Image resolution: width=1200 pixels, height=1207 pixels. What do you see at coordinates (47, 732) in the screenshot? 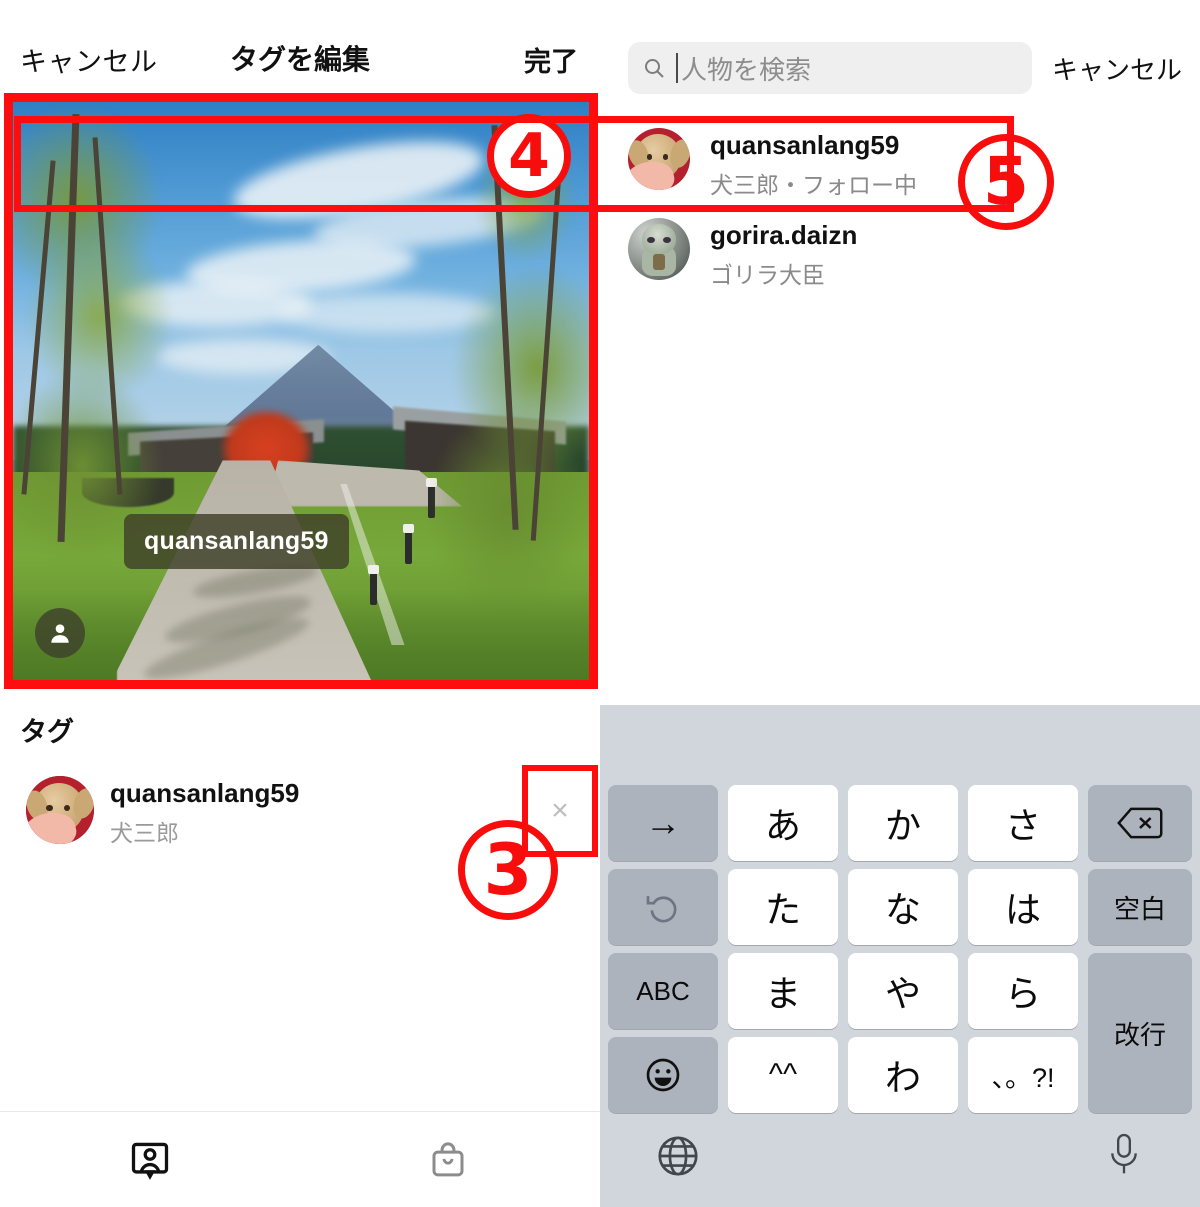
I see `tag-section-title: タグ` at bounding box center [47, 732].